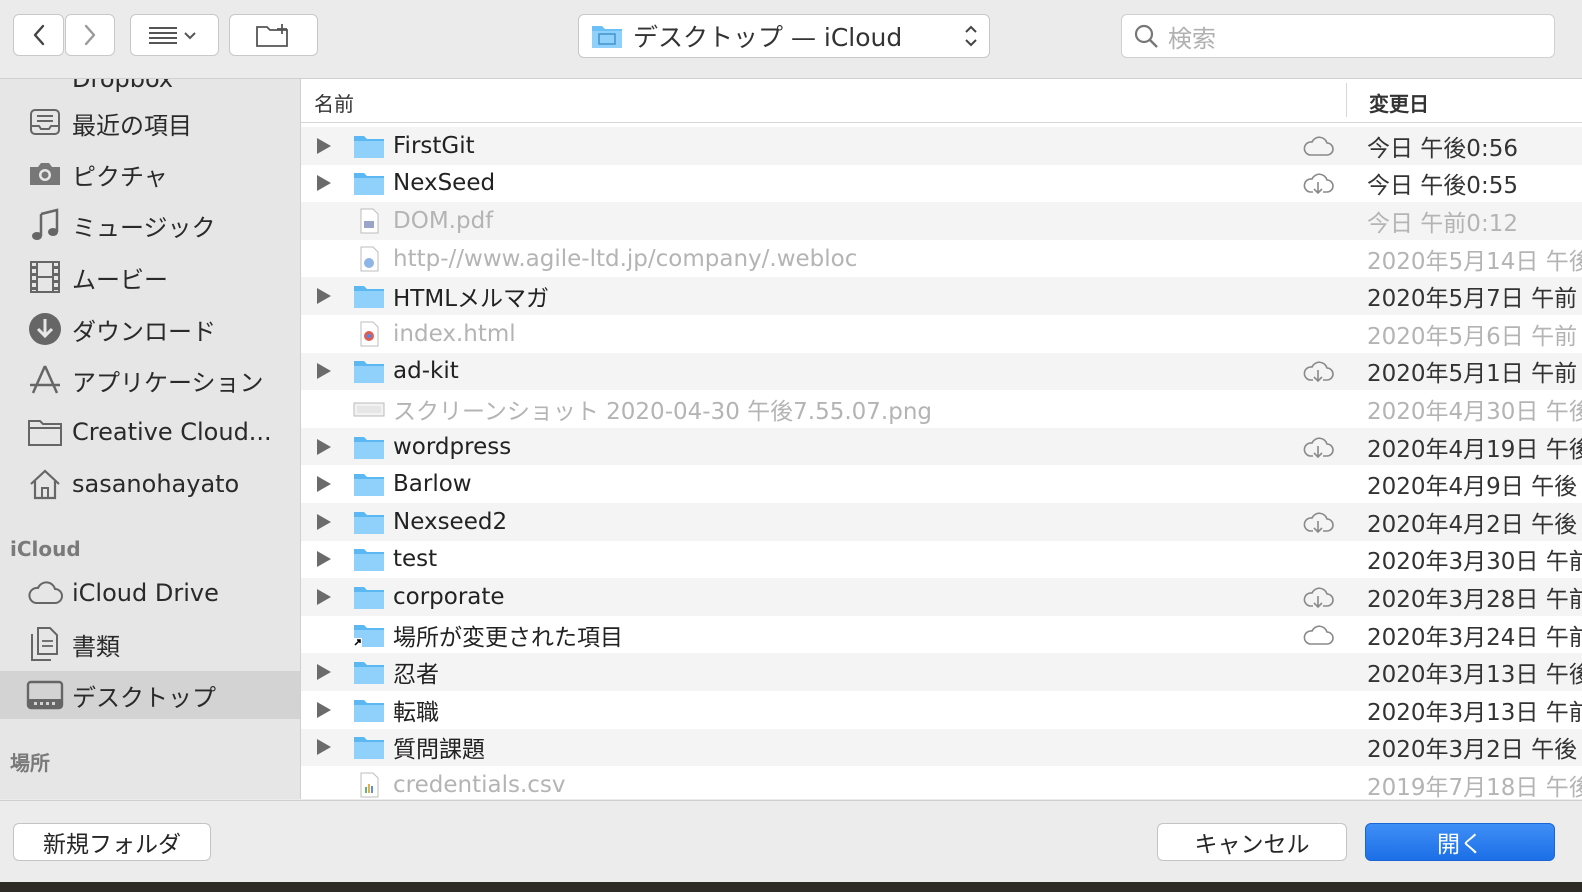  Describe the element at coordinates (415, 559) in the screenshot. I see `file-name: test` at that location.